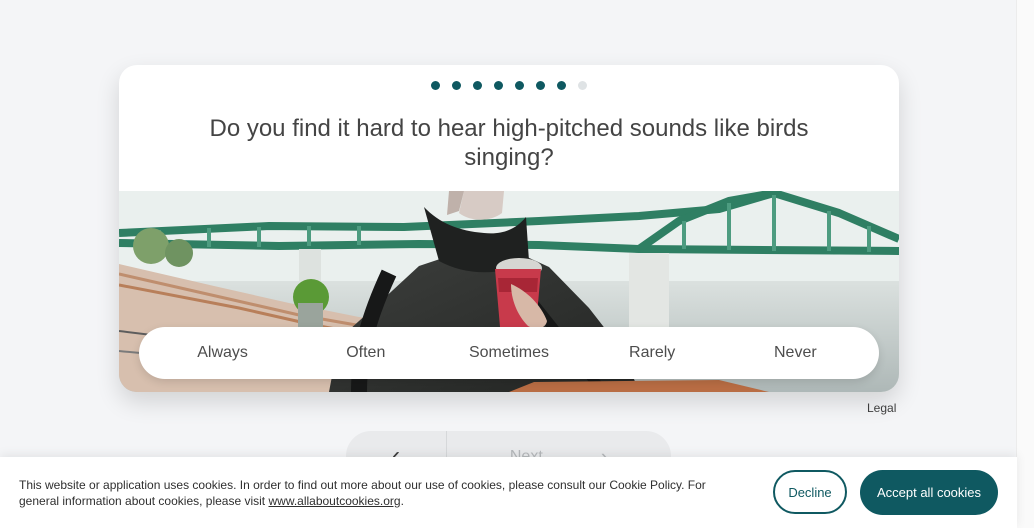  I want to click on legal-link: Legal, so click(881, 408).